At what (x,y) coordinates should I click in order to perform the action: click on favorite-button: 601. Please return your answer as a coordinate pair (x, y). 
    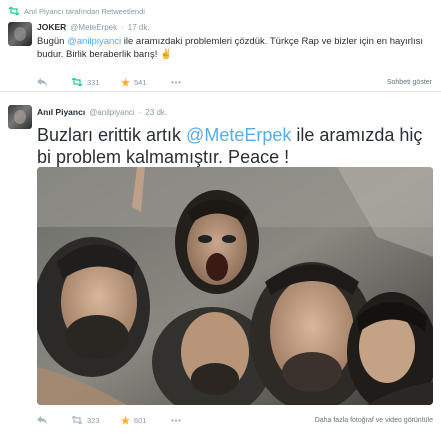
    Looking at the image, I should click on (146, 420).